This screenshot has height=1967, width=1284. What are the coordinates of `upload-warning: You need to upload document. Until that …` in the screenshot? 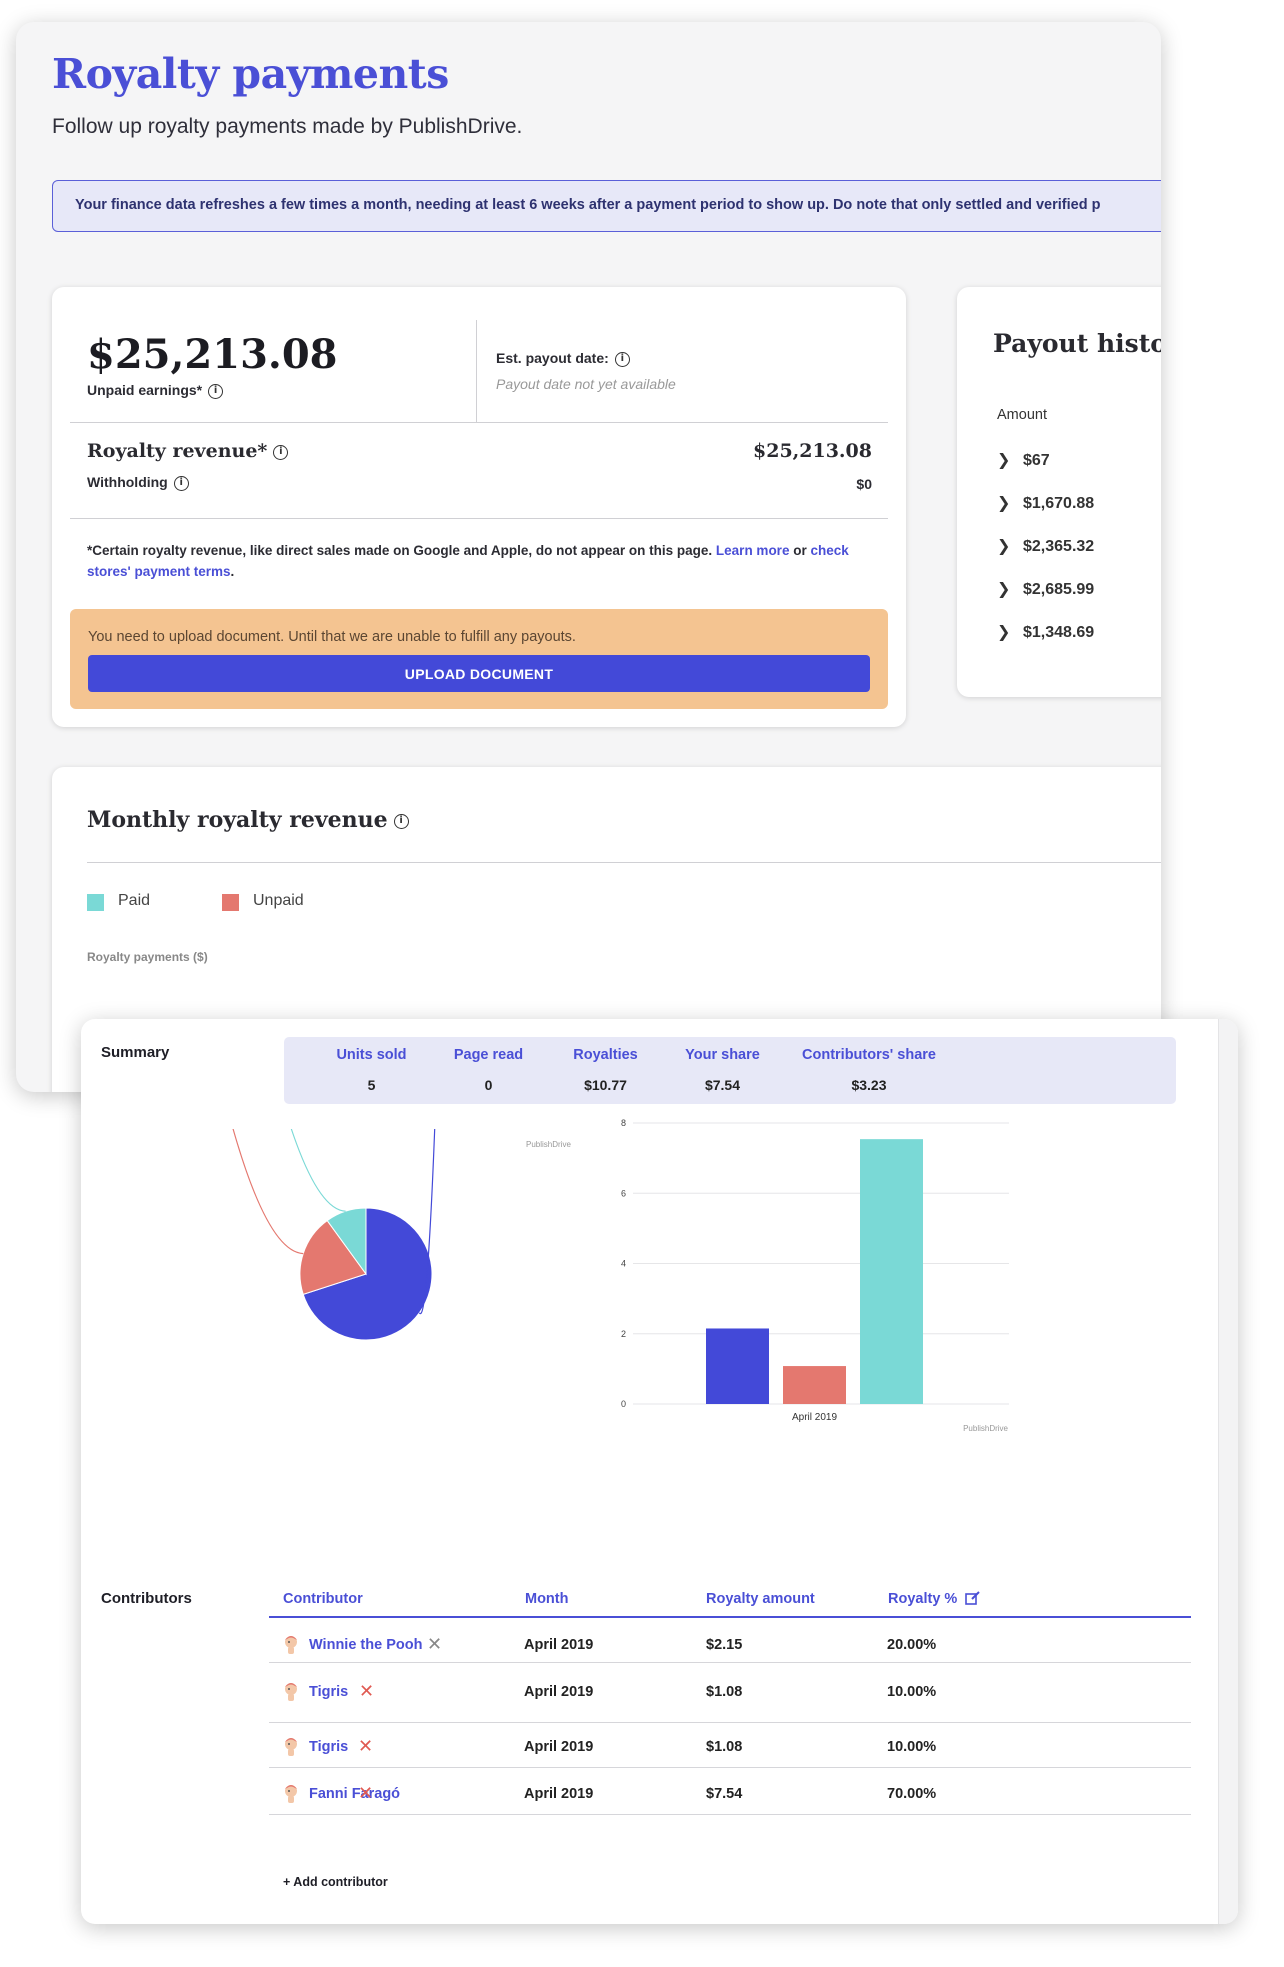 It's located at (479, 659).